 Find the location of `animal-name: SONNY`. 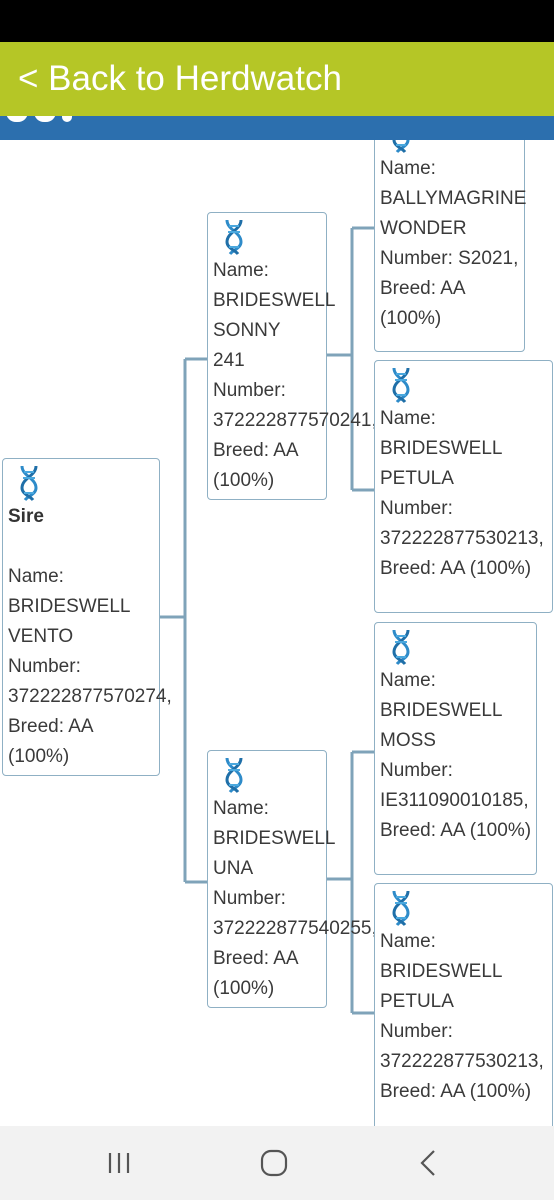

animal-name: SONNY is located at coordinates (247, 330).